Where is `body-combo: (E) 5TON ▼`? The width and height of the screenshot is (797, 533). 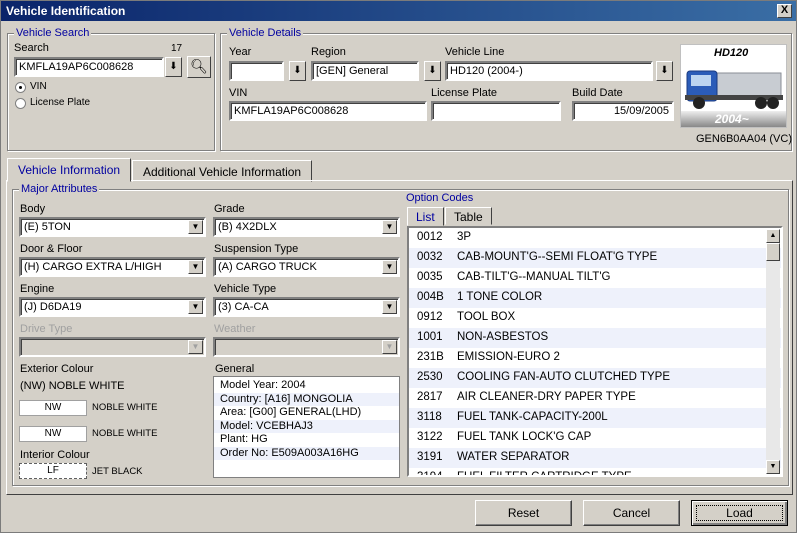
body-combo: (E) 5TON ▼ is located at coordinates (112, 227).